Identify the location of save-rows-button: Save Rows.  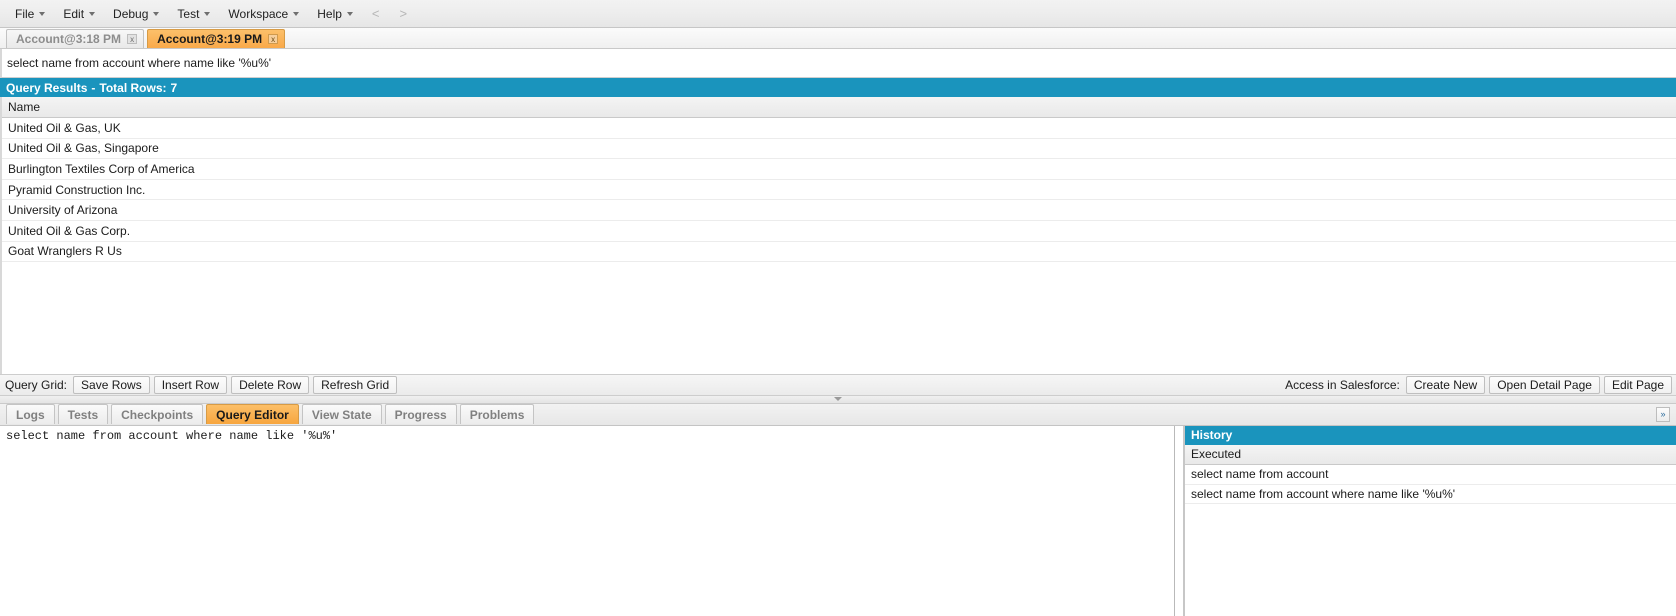
(111, 384).